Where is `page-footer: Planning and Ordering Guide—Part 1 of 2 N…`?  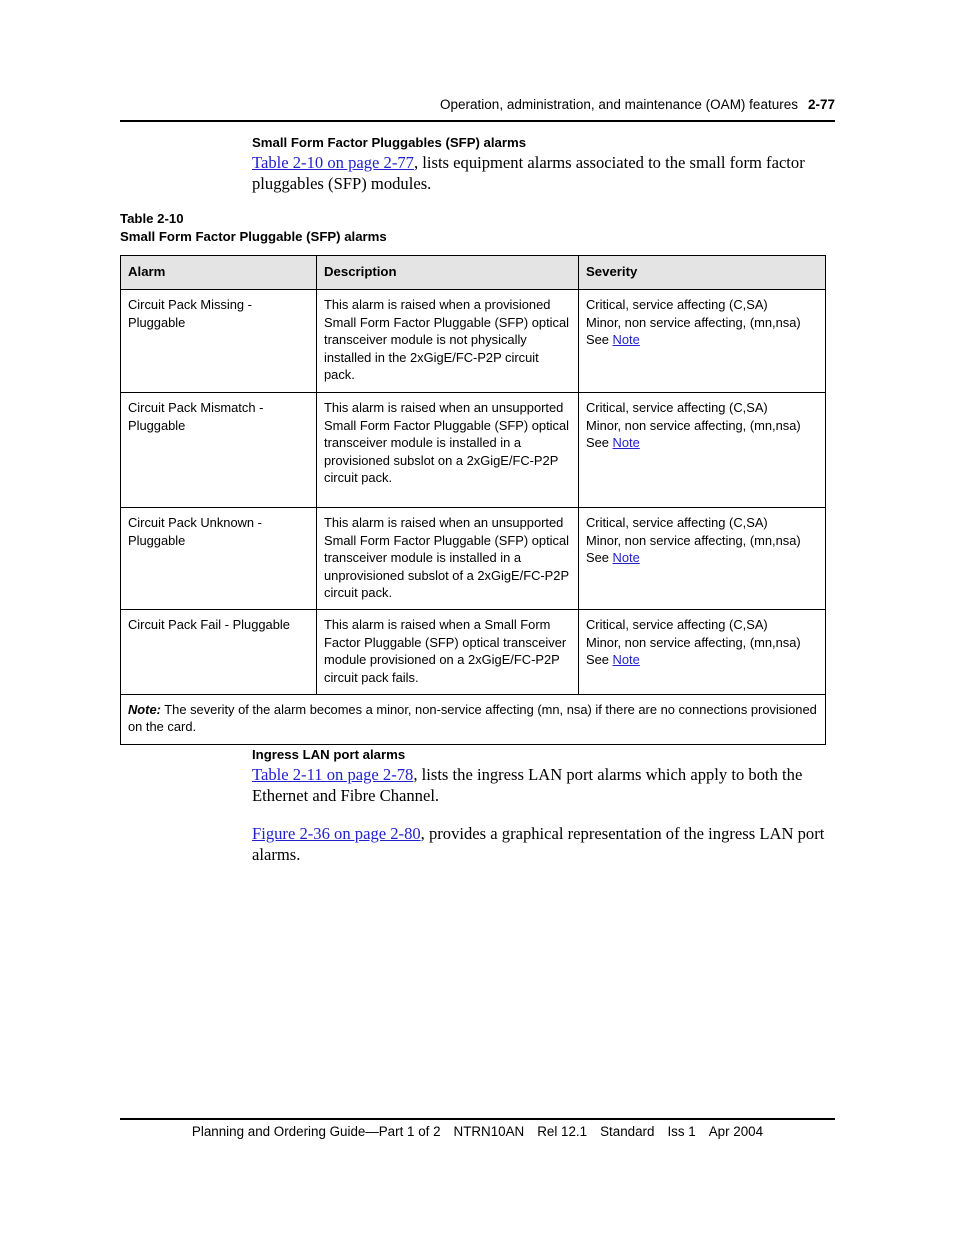 page-footer: Planning and Ordering Guide—Part 1 of 2 N… is located at coordinates (477, 1132).